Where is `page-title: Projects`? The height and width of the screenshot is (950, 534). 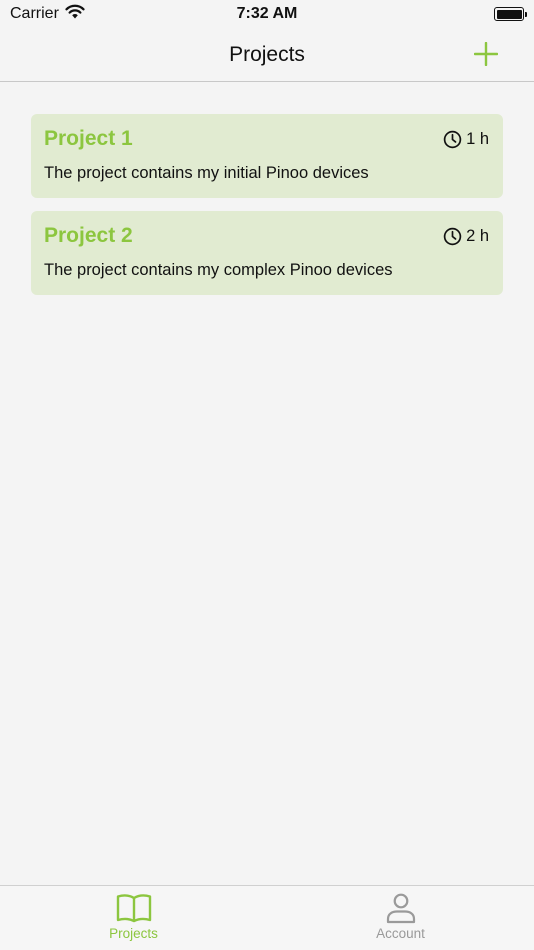 page-title: Projects is located at coordinates (267, 54).